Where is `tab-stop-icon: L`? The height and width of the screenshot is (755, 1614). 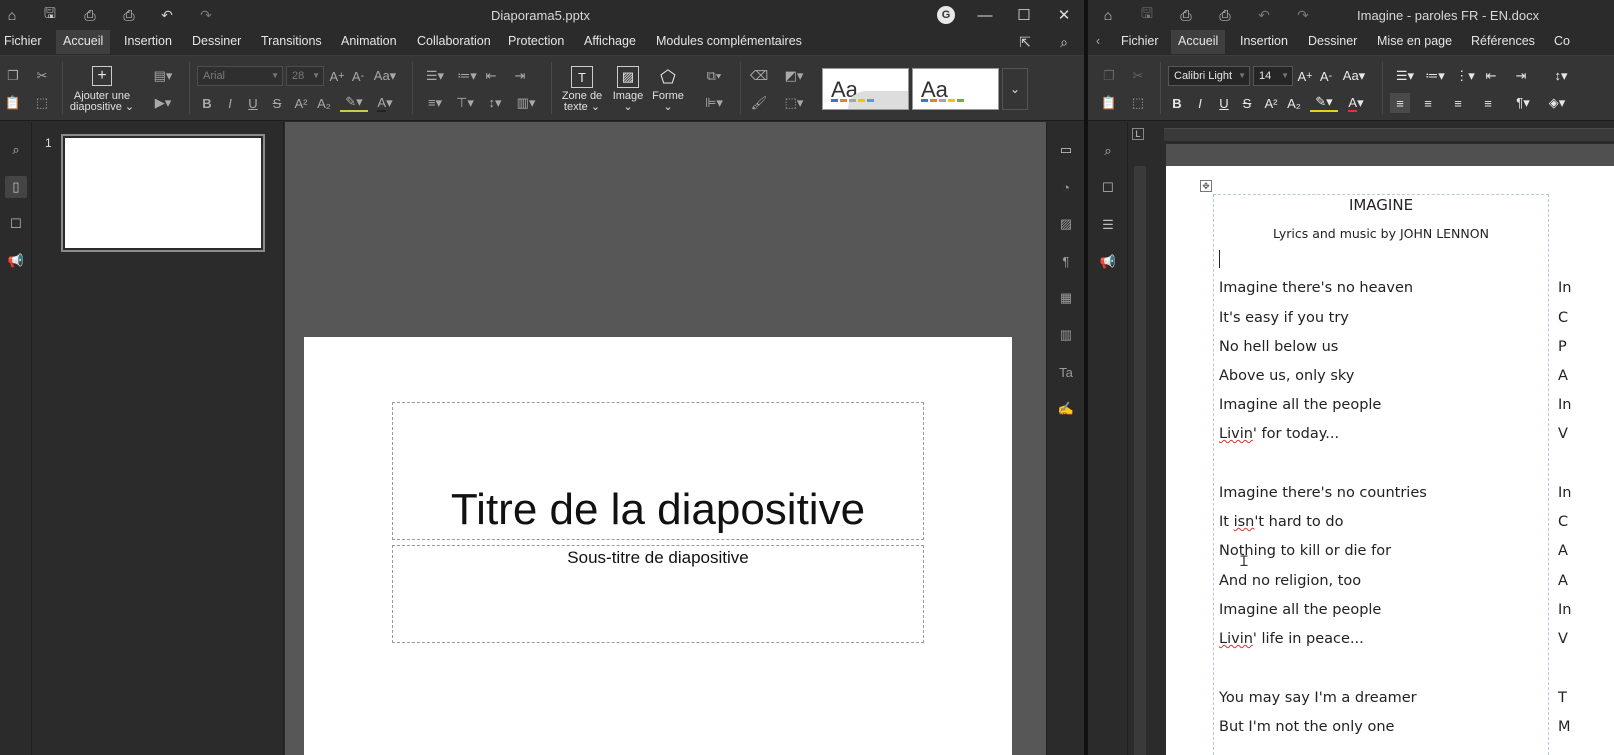
tab-stop-icon: L is located at coordinates (1138, 134).